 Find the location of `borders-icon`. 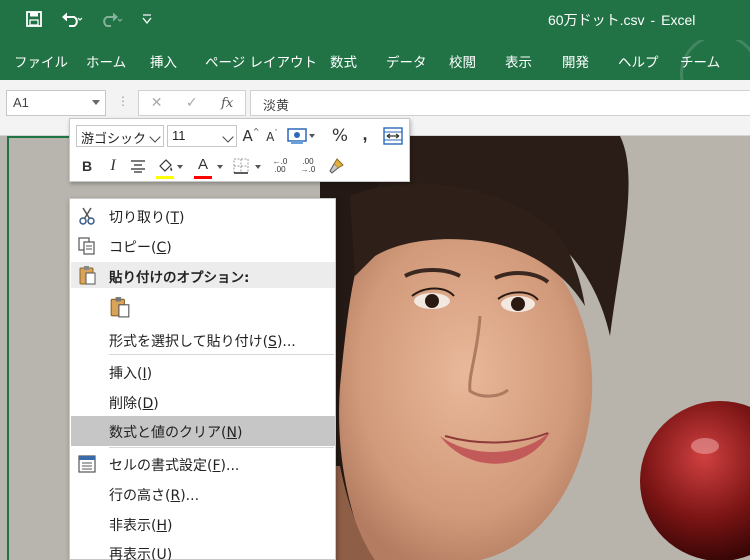

borders-icon is located at coordinates (241, 166).